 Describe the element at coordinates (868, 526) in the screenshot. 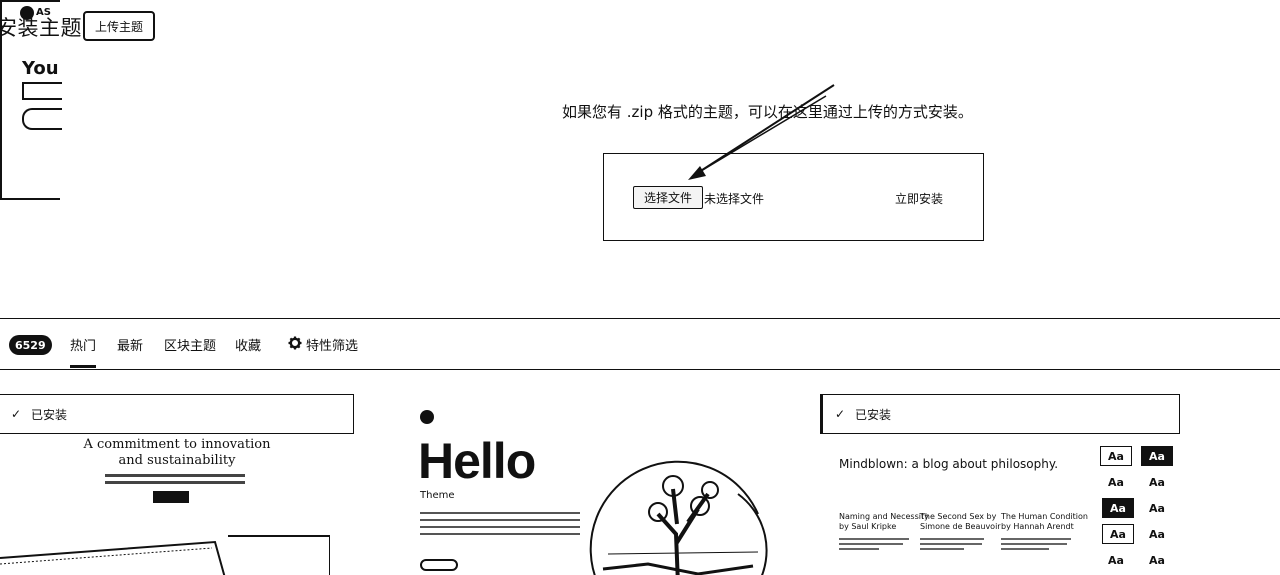

I see `post-byline: by Saul Kripke` at that location.